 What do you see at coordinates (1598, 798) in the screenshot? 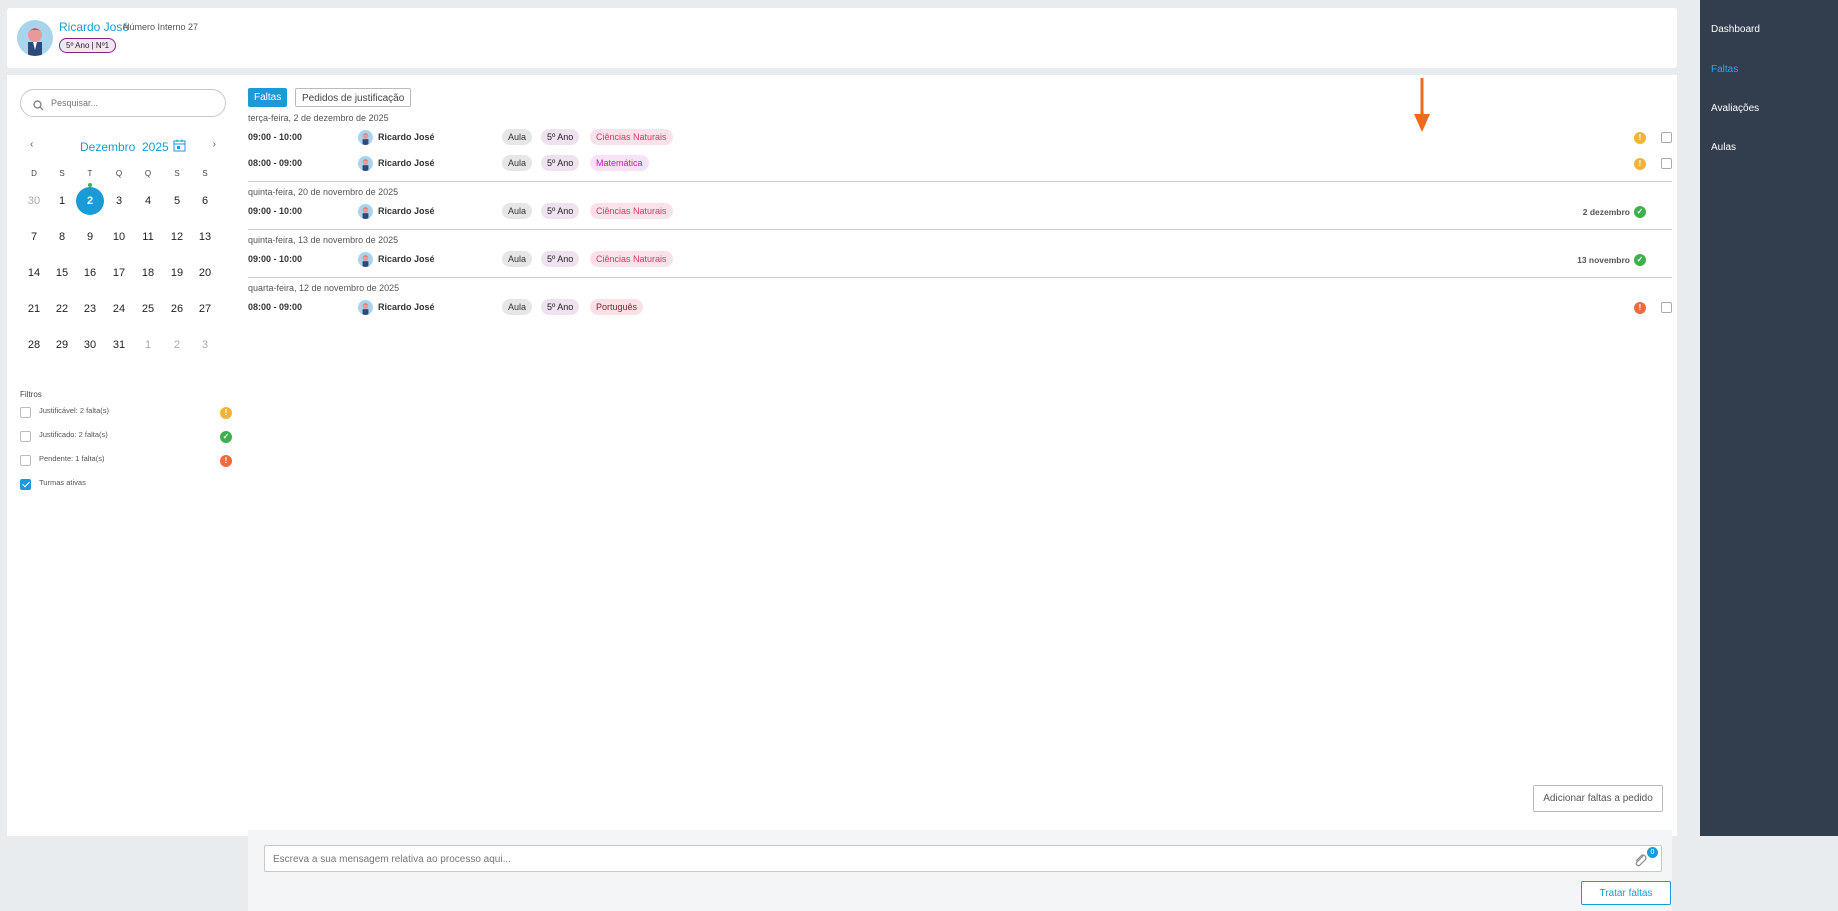
I see `add-absences-button: Adicionar faltas a pedido` at bounding box center [1598, 798].